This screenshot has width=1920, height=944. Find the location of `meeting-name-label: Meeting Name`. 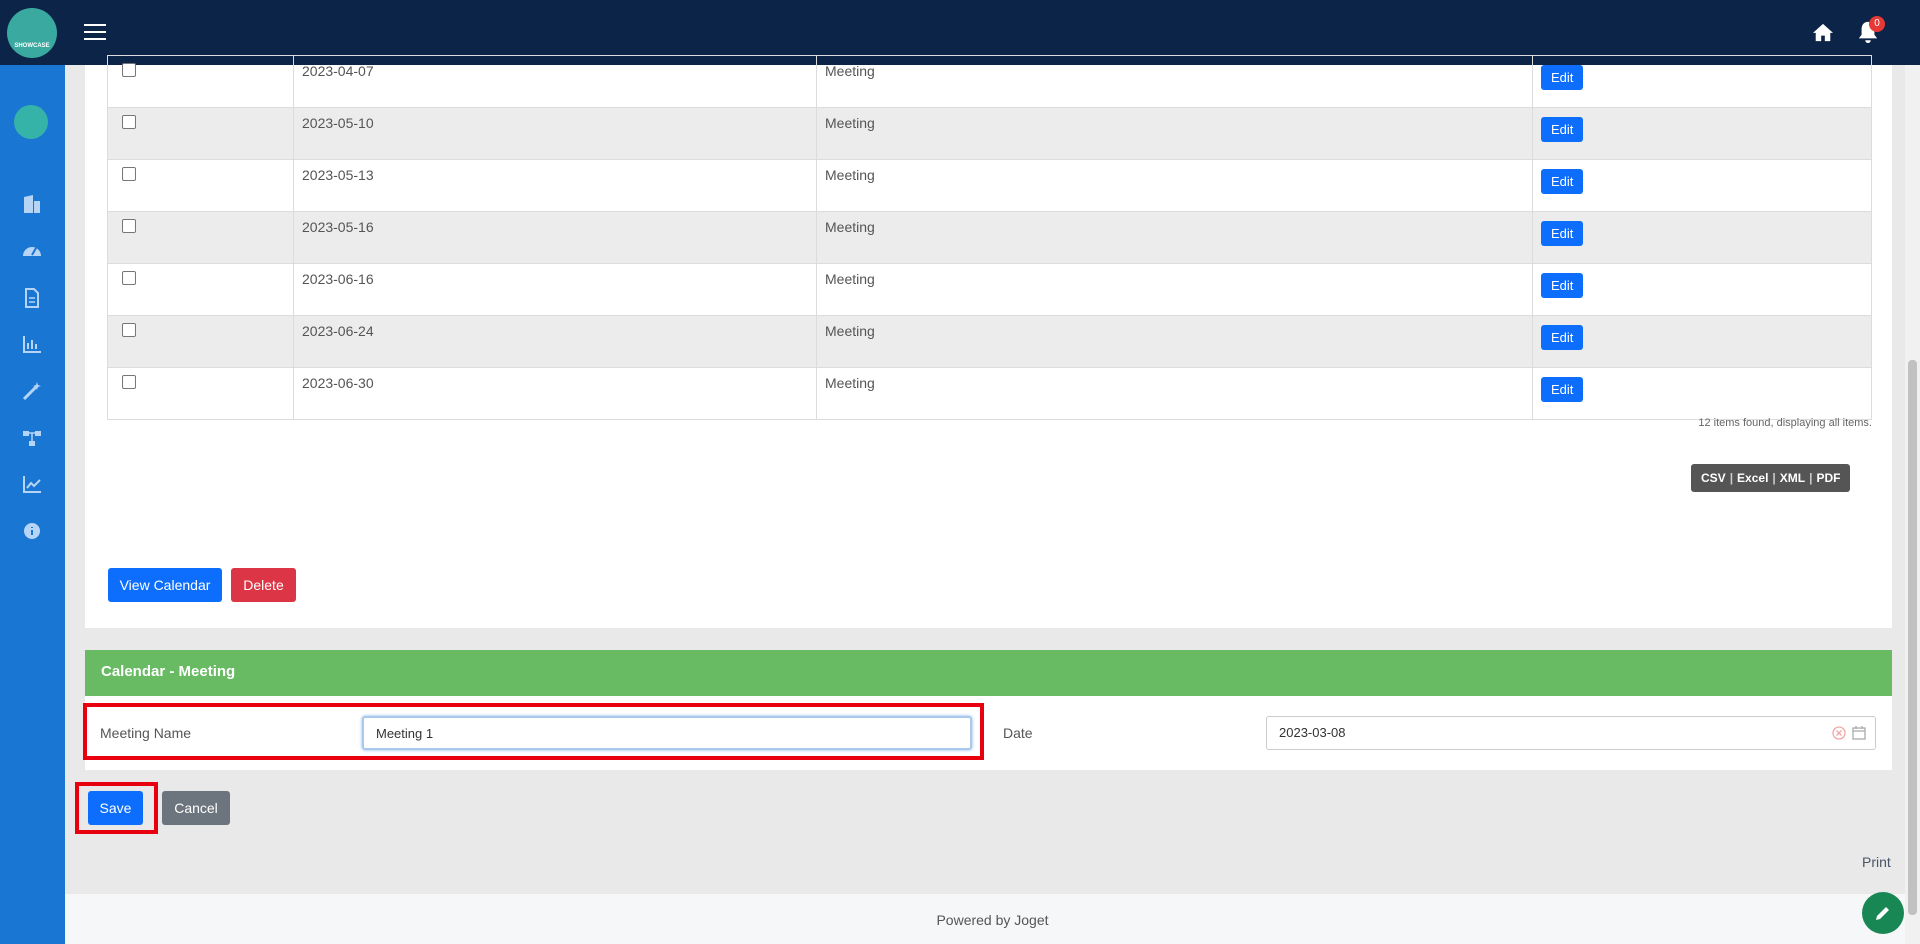

meeting-name-label: Meeting Name is located at coordinates (146, 733).